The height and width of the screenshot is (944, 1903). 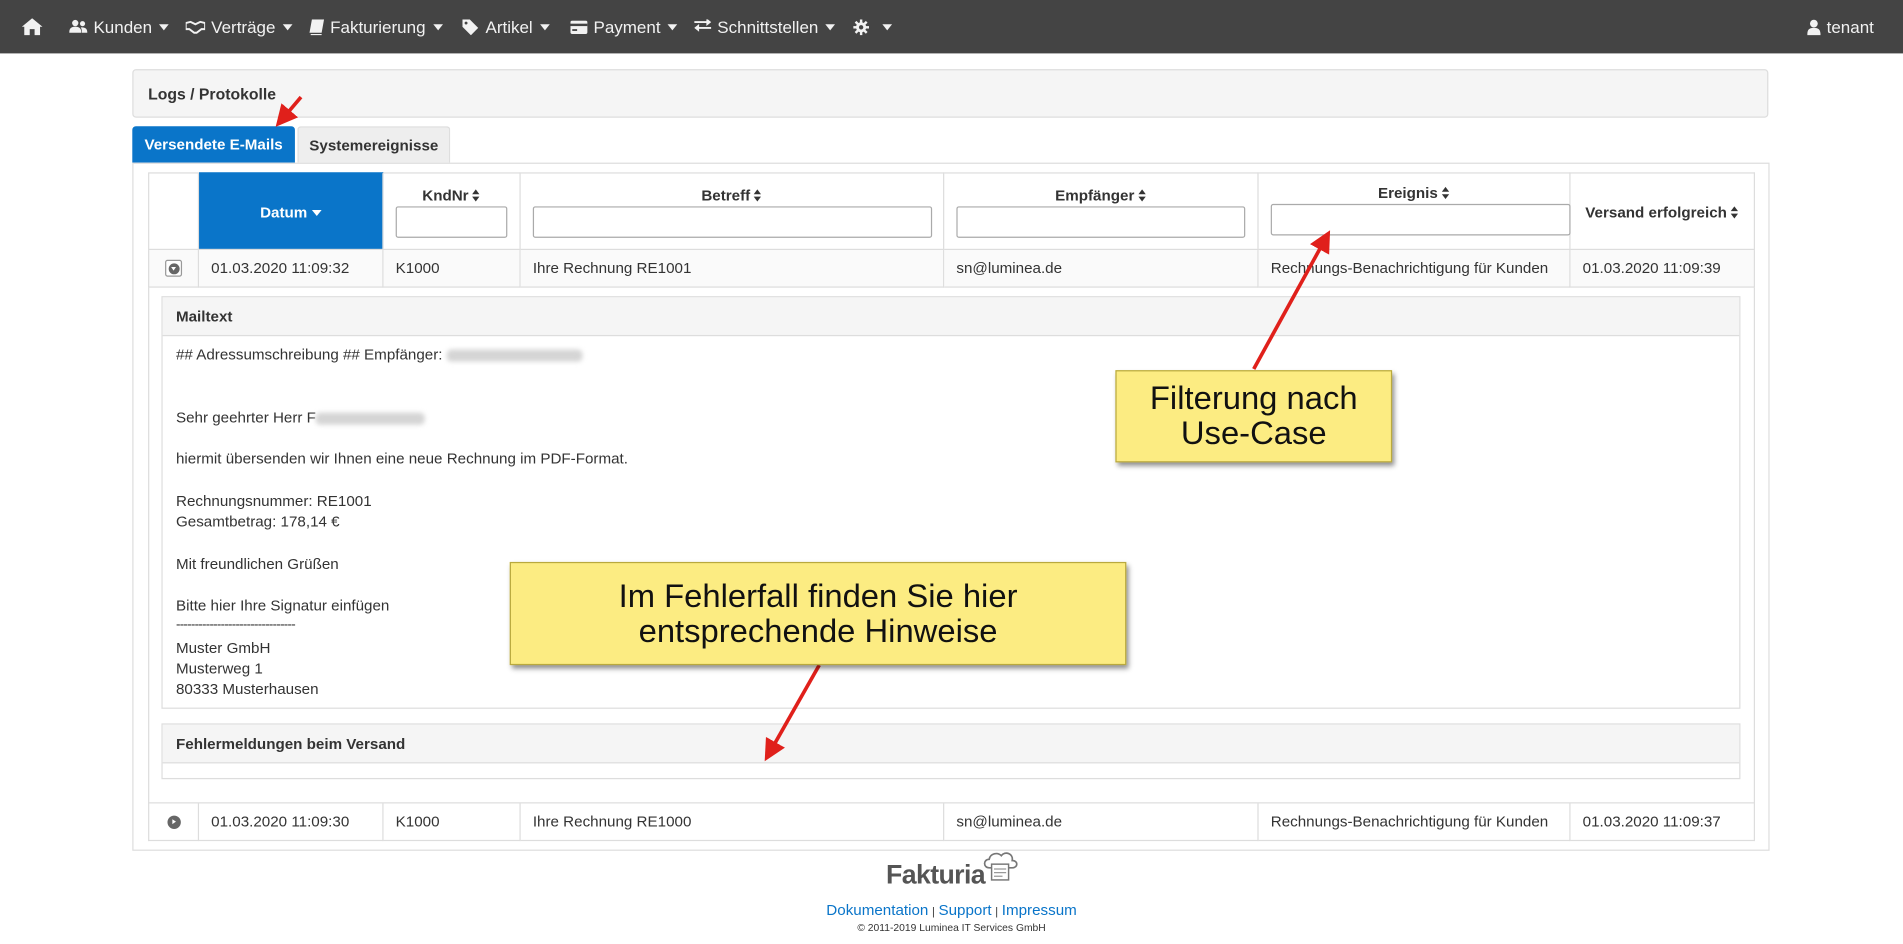 What do you see at coordinates (792, 713) in the screenshot?
I see `arrow-to-error-panel` at bounding box center [792, 713].